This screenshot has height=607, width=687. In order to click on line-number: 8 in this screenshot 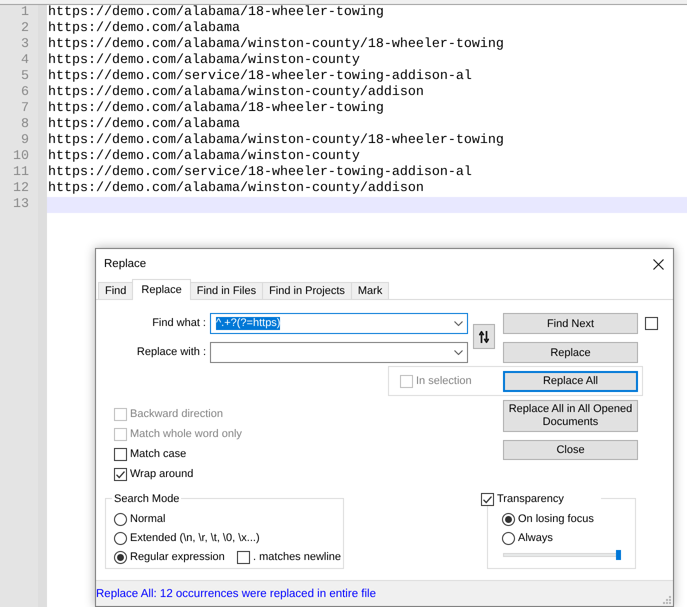, I will do `click(25, 125)`.